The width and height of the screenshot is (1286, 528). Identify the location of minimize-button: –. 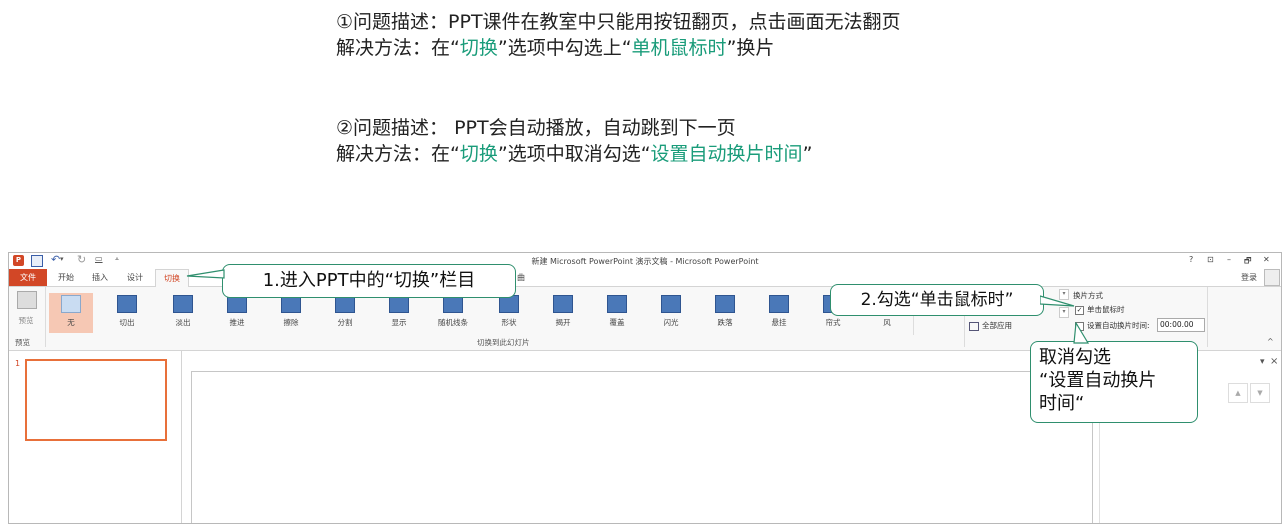
(1229, 259).